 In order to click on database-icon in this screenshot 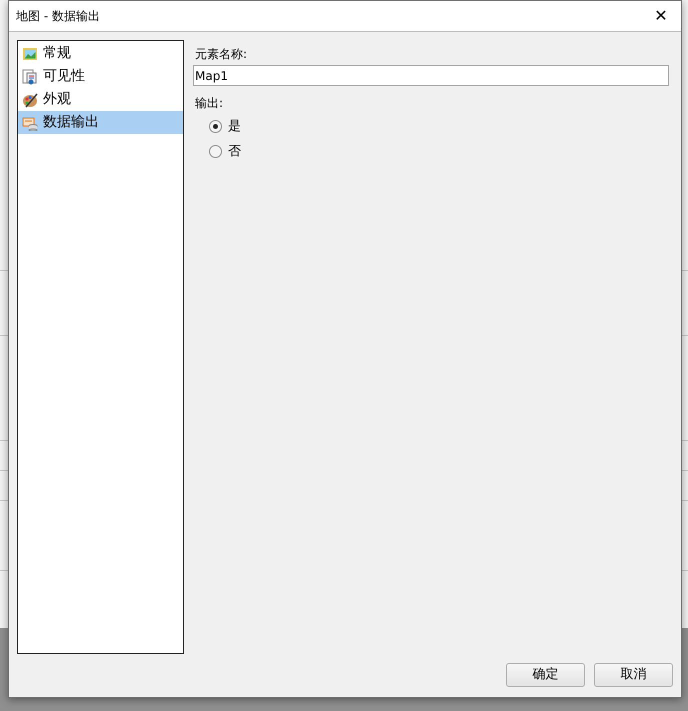, I will do `click(30, 122)`.